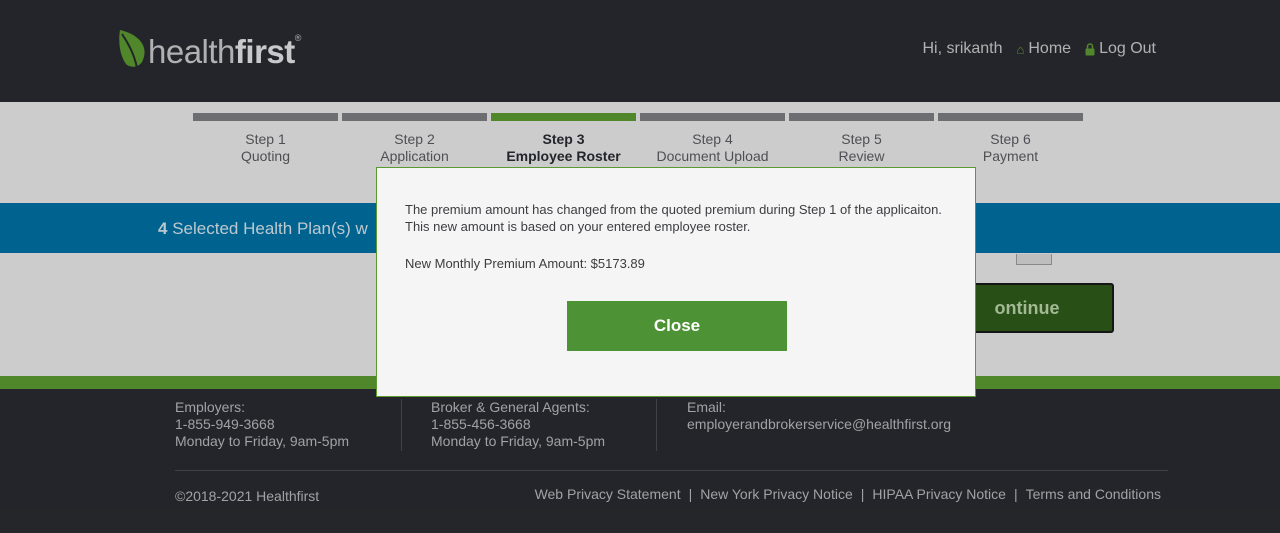  I want to click on close-button: Close, so click(677, 326).